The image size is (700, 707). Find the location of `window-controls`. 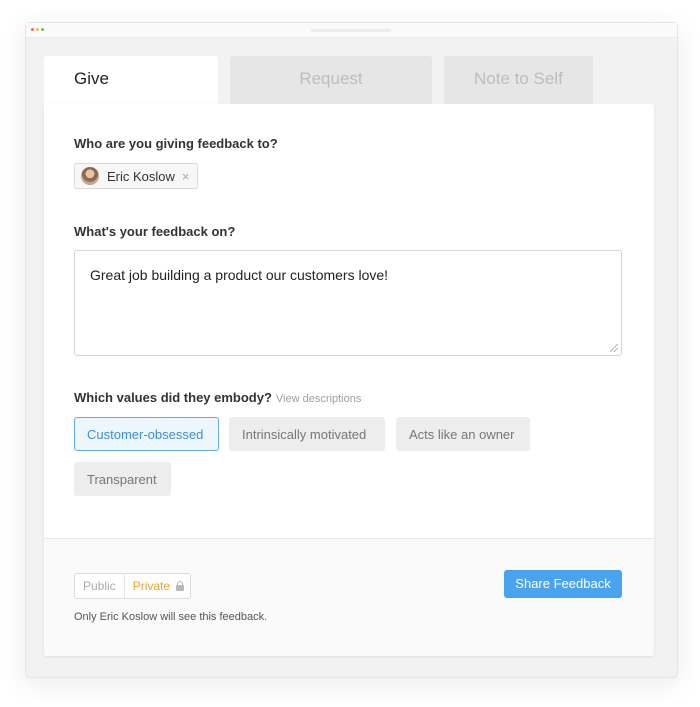

window-controls is located at coordinates (37, 29).